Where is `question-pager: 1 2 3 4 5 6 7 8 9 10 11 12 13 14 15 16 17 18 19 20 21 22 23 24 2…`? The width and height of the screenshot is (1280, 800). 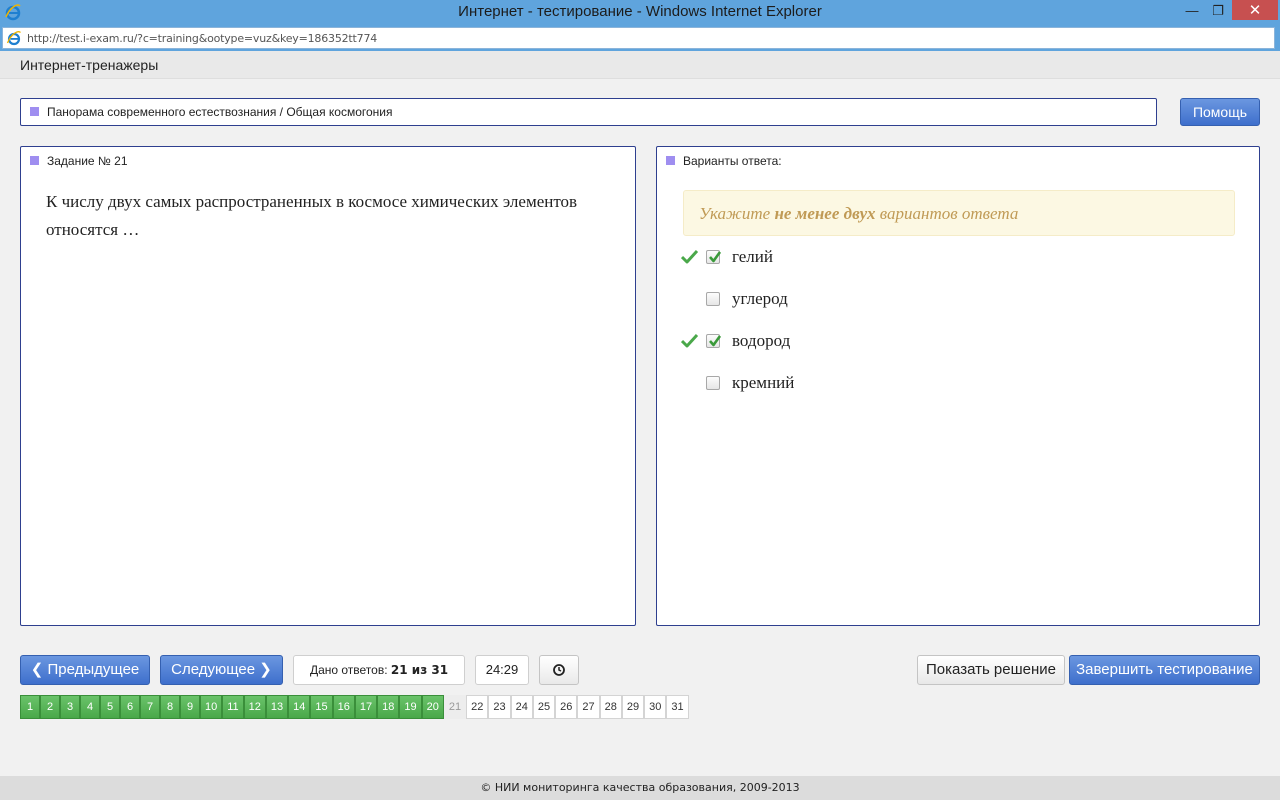
question-pager: 1 2 3 4 5 6 7 8 9 10 11 12 13 14 15 16 17 18 19 20 21 22 23 24 2… is located at coordinates (354, 707).